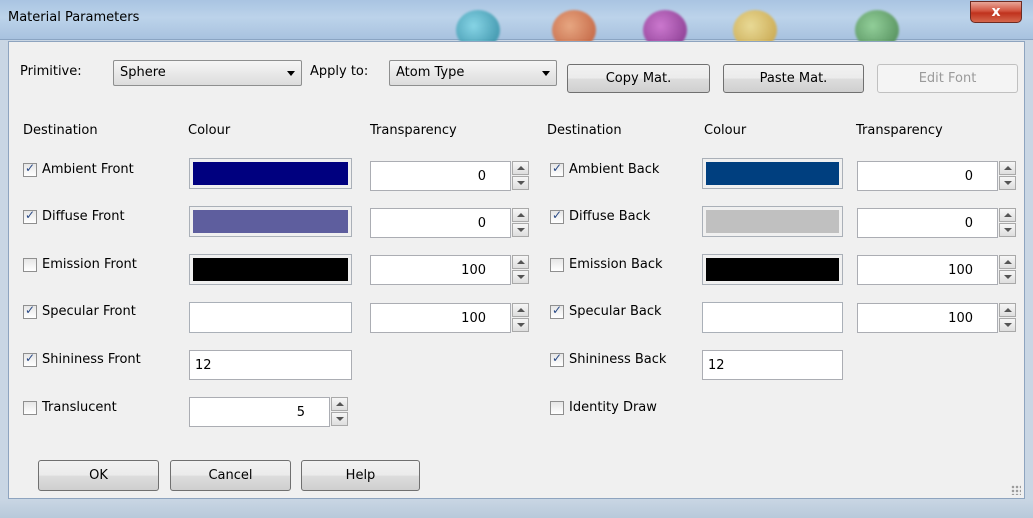 The image size is (1033, 518). What do you see at coordinates (772, 173) in the screenshot?
I see `ambient-back-colour-swatch` at bounding box center [772, 173].